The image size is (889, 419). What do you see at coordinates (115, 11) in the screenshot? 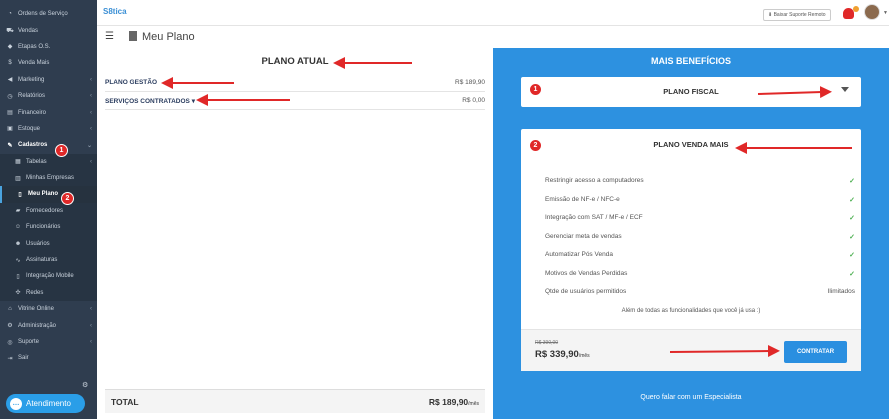
I see `logo: S8tica` at bounding box center [115, 11].